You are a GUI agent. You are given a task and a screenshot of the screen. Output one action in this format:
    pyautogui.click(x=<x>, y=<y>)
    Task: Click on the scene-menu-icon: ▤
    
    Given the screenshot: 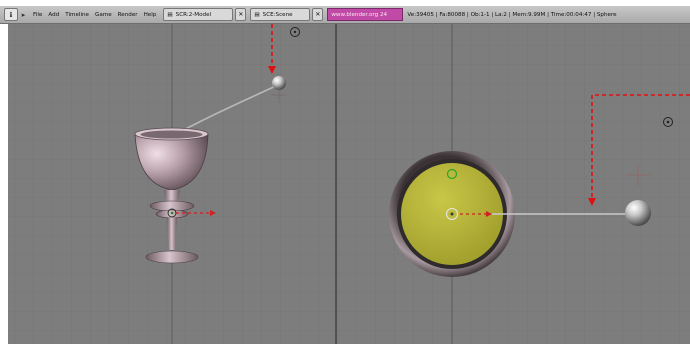 What is the action you would take?
    pyautogui.click(x=257, y=14)
    